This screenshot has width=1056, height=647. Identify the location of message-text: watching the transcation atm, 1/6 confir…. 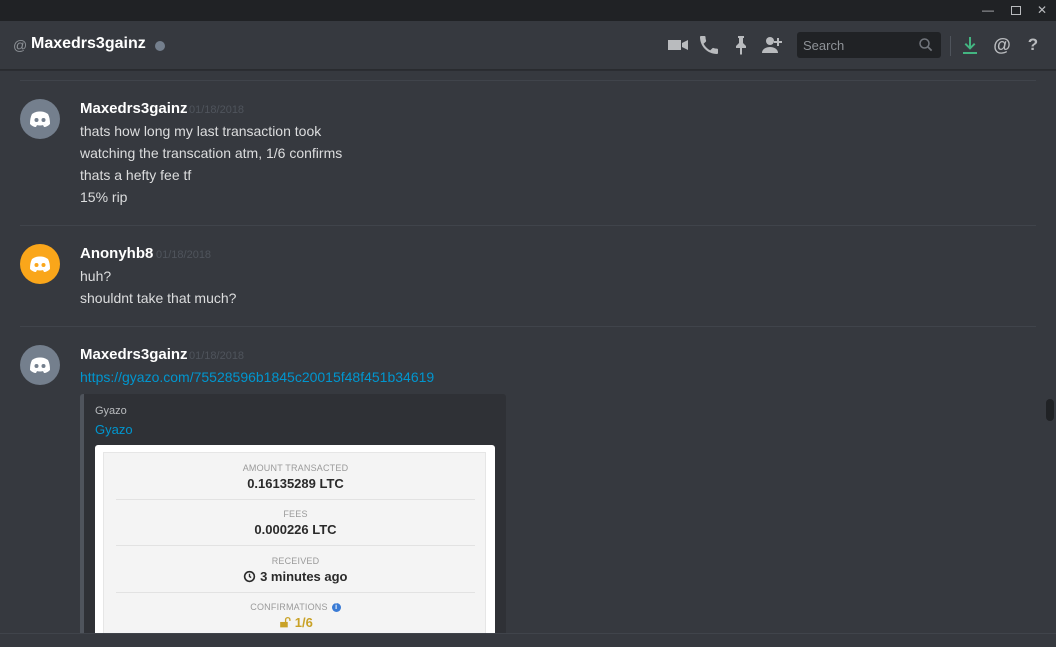
(211, 153).